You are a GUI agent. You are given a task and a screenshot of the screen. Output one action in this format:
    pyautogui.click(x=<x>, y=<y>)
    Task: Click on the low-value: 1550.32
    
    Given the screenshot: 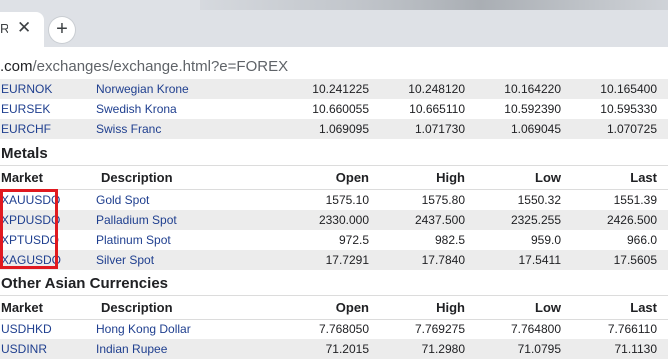 What is the action you would take?
    pyautogui.click(x=539, y=200)
    